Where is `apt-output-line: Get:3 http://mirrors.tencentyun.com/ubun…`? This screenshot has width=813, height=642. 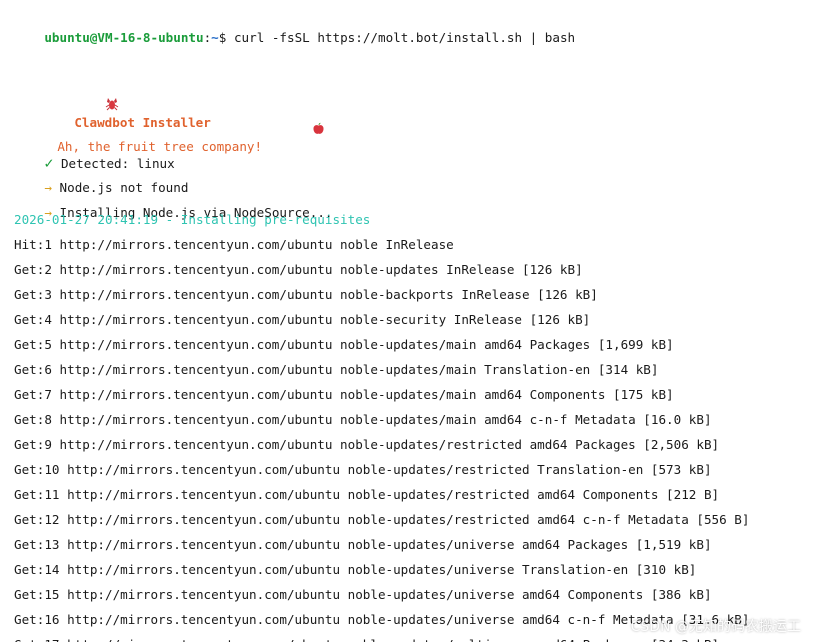 apt-output-line: Get:3 http://mirrors.tencentyun.com/ubun… is located at coordinates (306, 294).